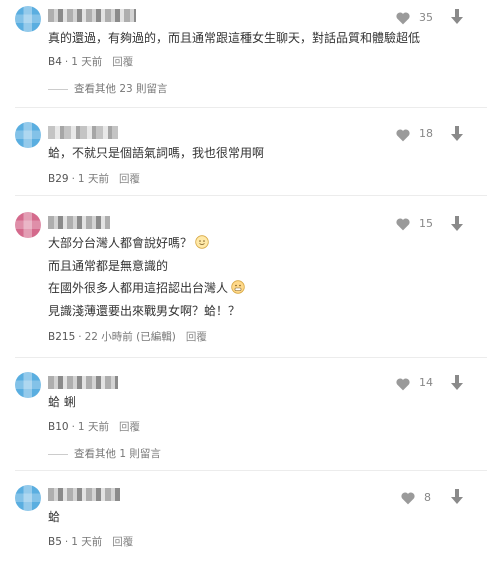 The image size is (487, 562). I want to click on comment-meta: B4 · 1 天前 回覆, so click(91, 62).